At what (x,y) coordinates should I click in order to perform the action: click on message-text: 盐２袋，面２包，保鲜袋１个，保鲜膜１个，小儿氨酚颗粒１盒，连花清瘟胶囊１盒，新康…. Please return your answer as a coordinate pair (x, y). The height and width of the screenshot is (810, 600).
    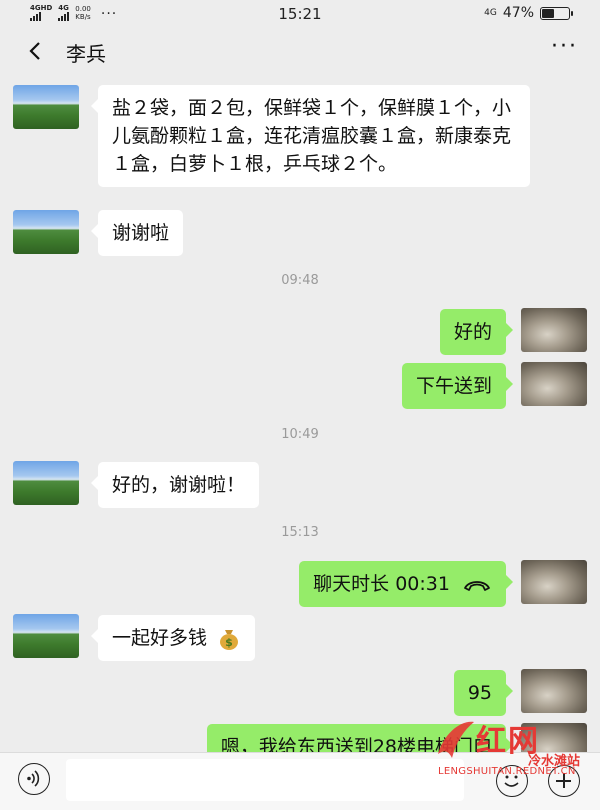
    Looking at the image, I should click on (312, 136).